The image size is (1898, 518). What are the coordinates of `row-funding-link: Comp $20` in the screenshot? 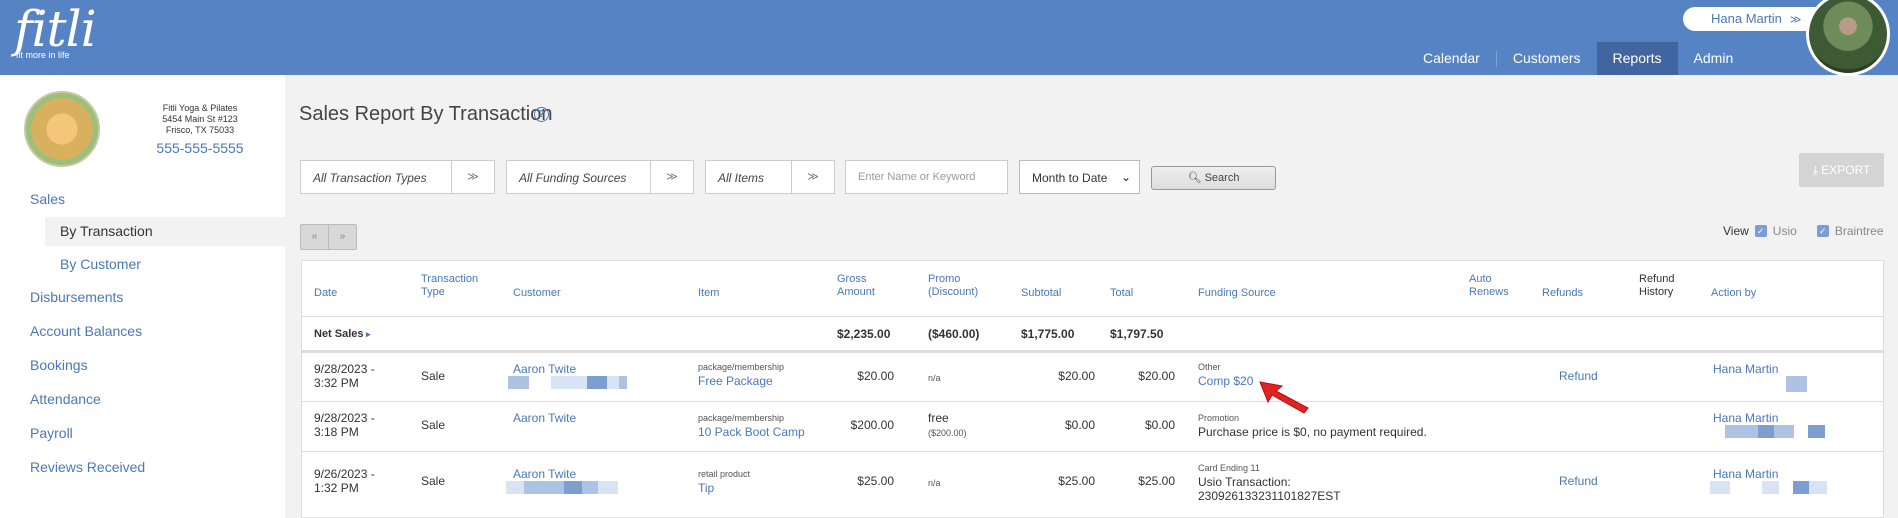 It's located at (1225, 381).